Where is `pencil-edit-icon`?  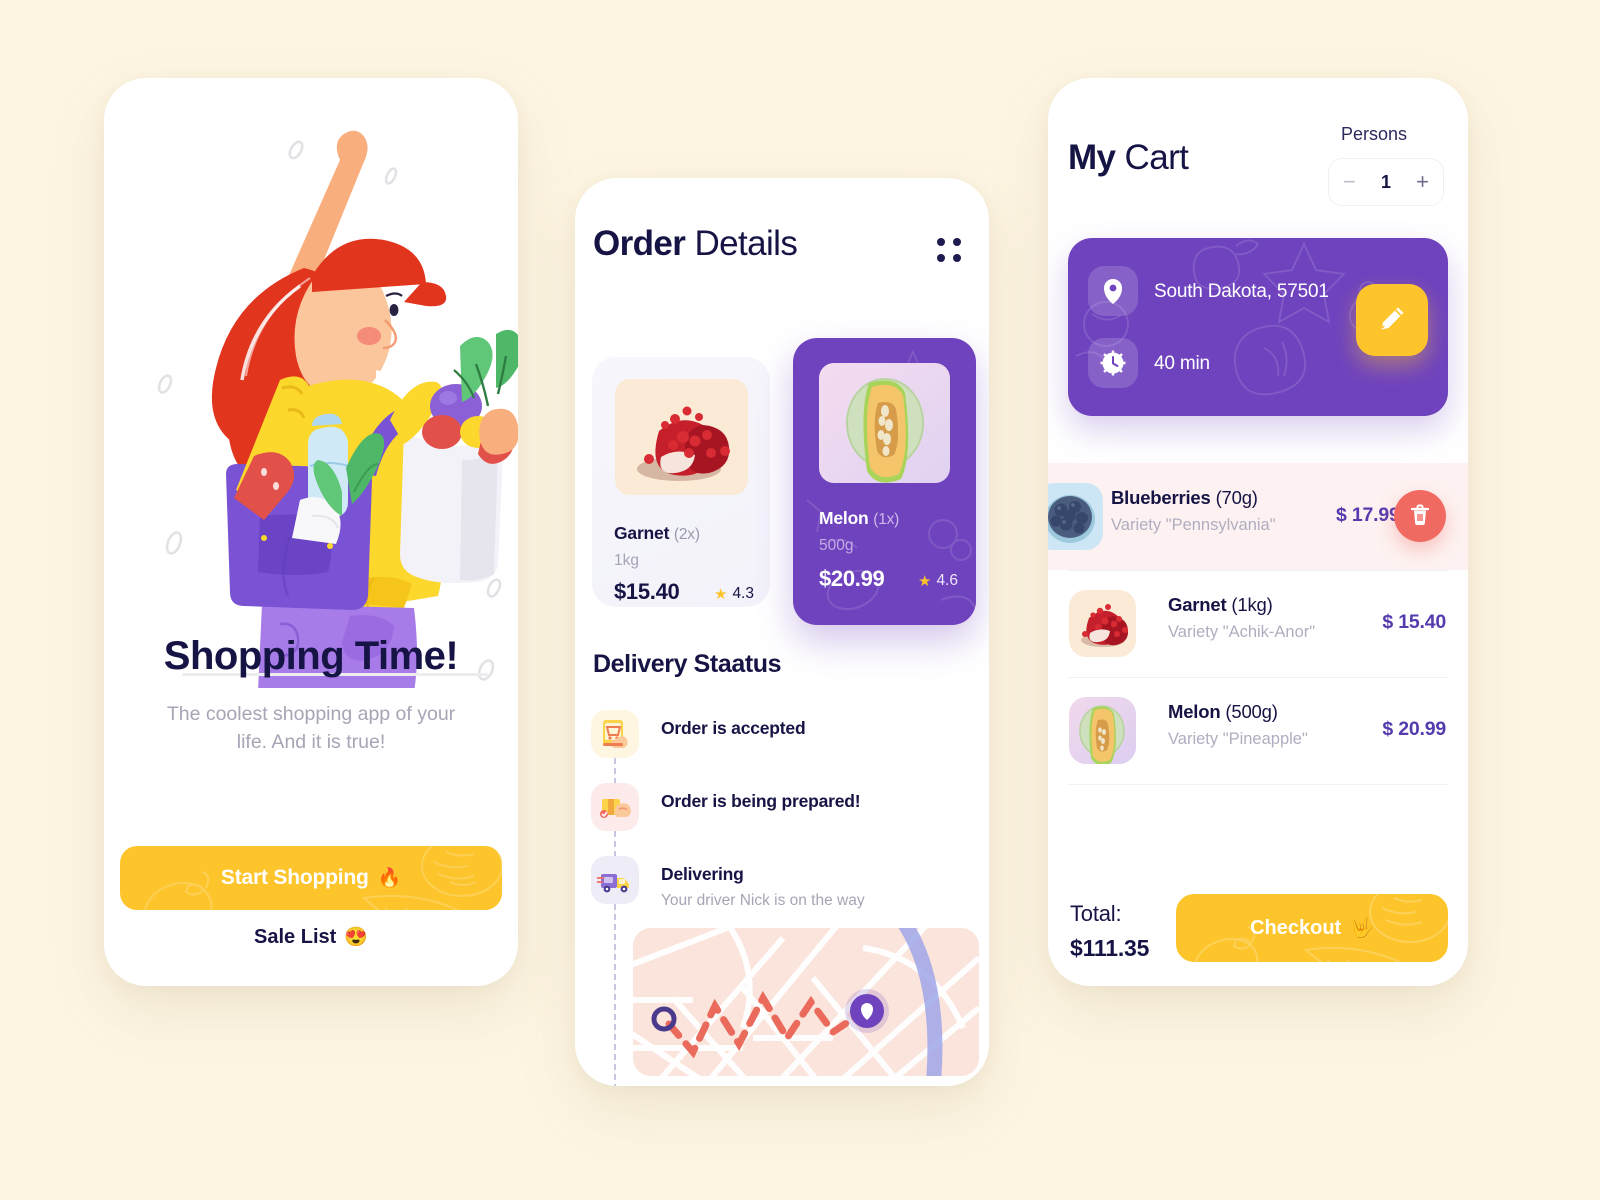
pencil-edit-icon is located at coordinates (1392, 320).